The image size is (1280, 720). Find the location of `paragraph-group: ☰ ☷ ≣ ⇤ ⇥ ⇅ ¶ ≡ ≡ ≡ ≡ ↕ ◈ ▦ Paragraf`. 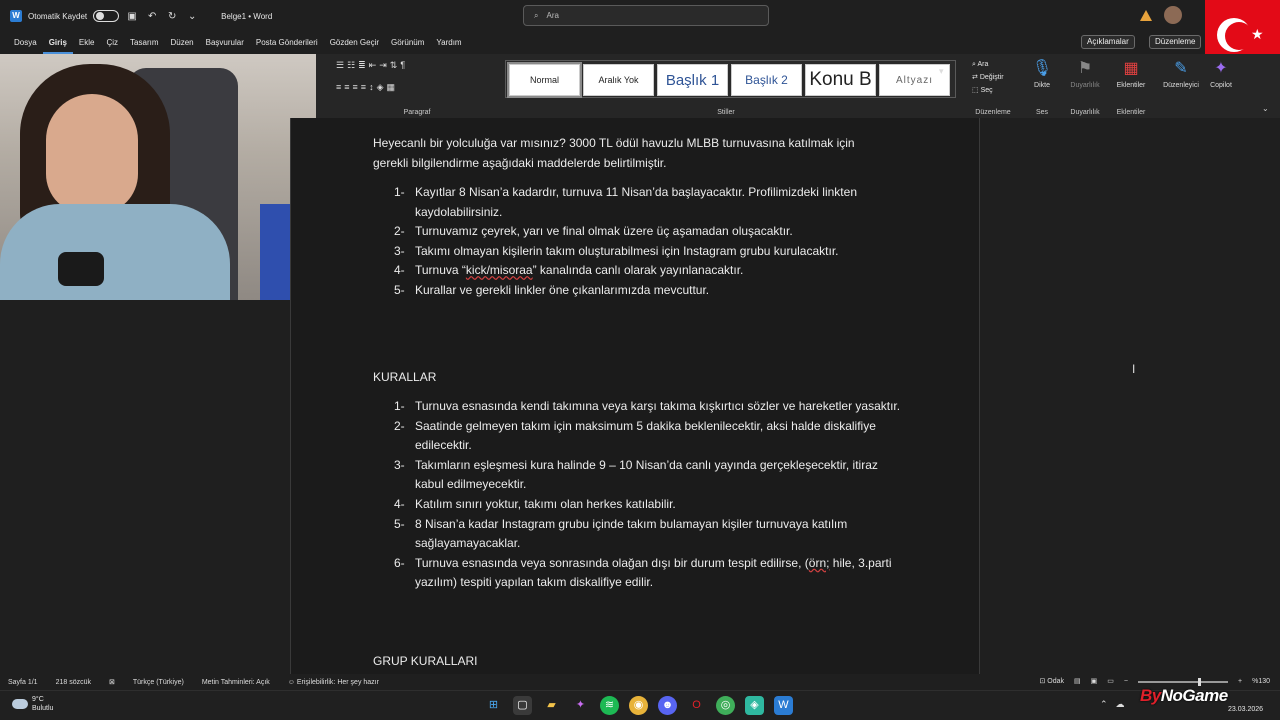

paragraph-group: ☰ ☷ ≣ ⇤ ⇥ ⇅ ¶ ≡ ≡ ≡ ≡ ↕ ◈ ▦ Paragraf is located at coordinates (417, 86).